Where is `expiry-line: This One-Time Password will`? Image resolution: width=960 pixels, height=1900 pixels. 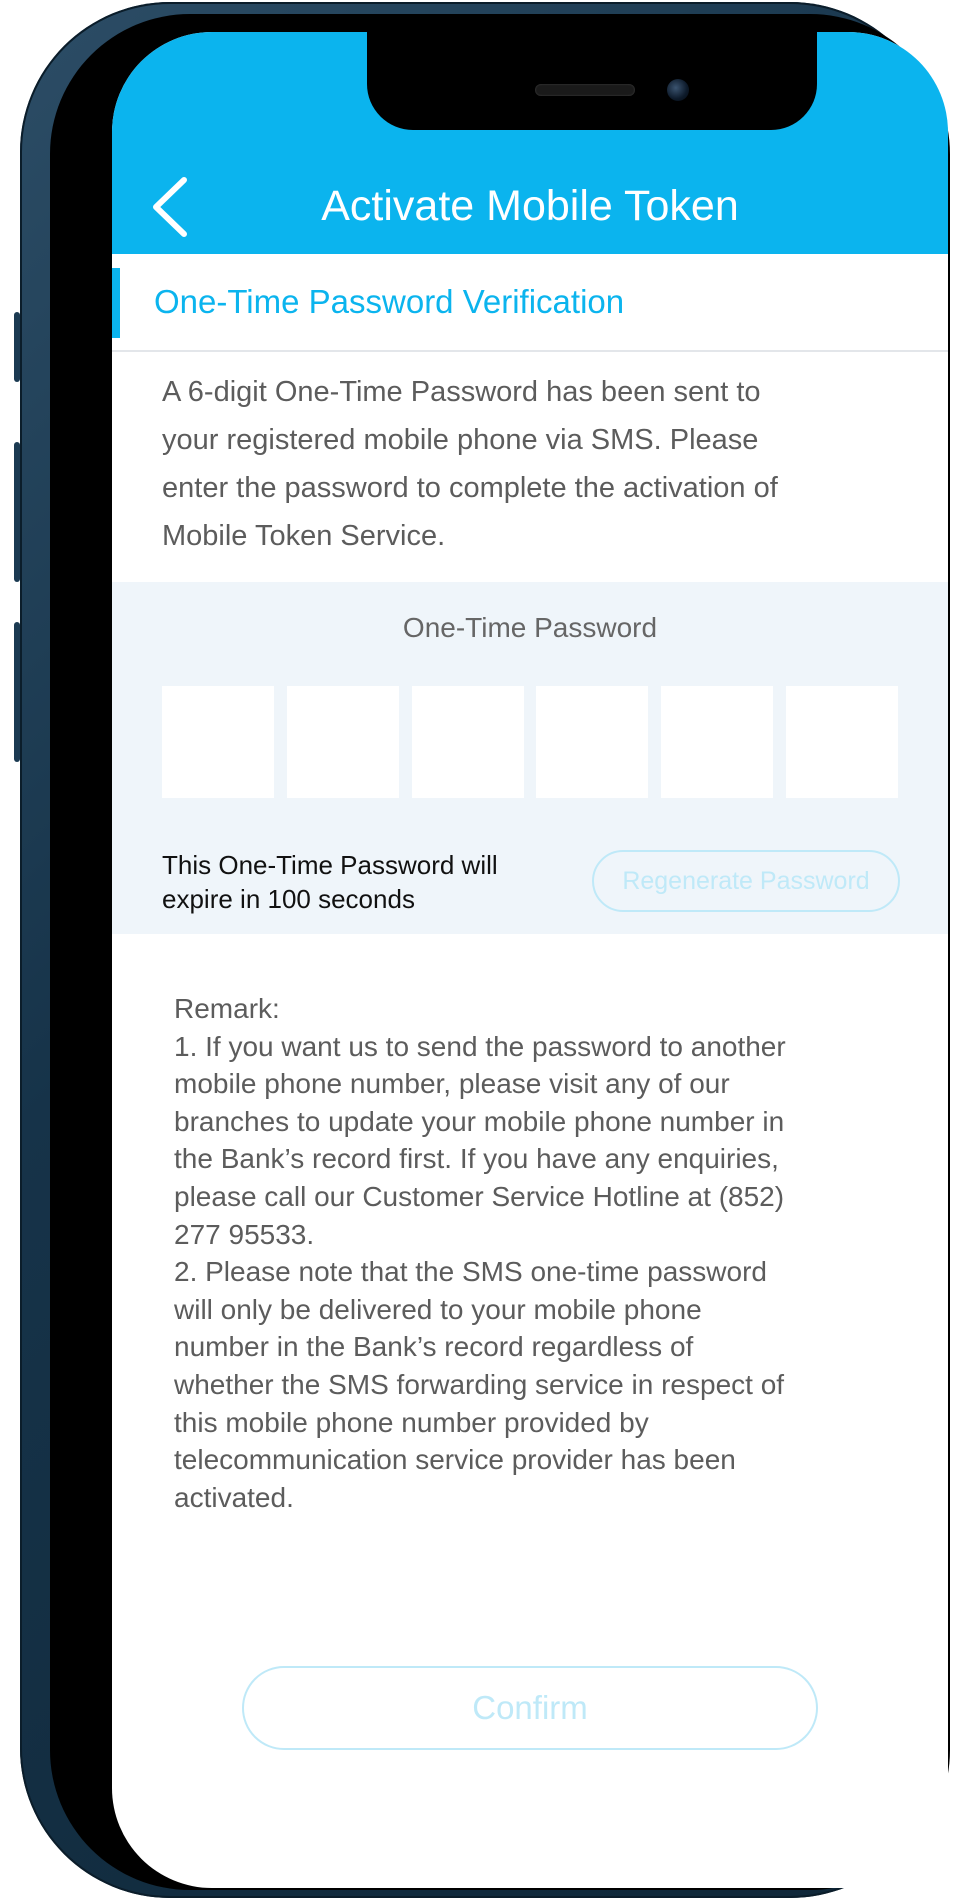
expiry-line: This One-Time Password will is located at coordinates (330, 865).